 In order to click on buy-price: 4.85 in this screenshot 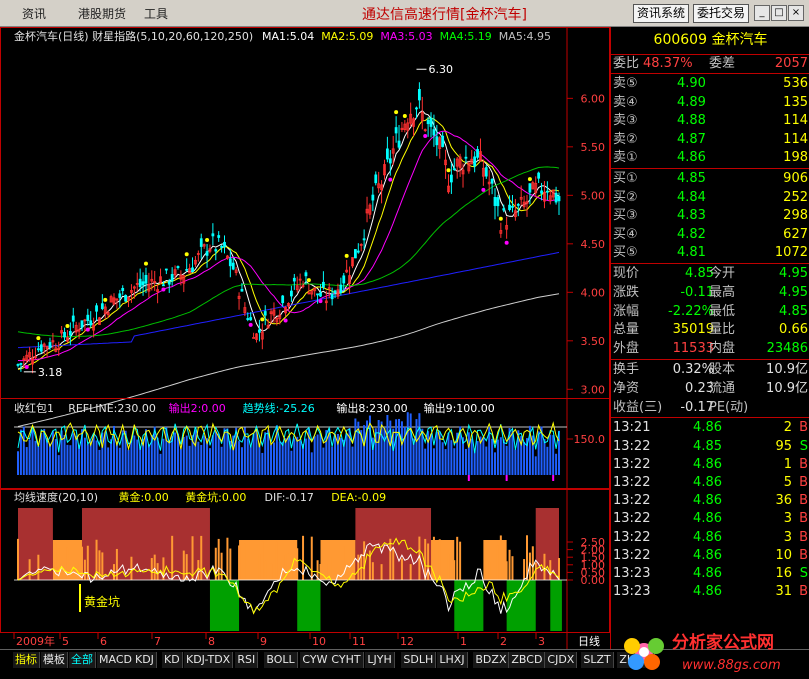, I will do `click(691, 178)`.